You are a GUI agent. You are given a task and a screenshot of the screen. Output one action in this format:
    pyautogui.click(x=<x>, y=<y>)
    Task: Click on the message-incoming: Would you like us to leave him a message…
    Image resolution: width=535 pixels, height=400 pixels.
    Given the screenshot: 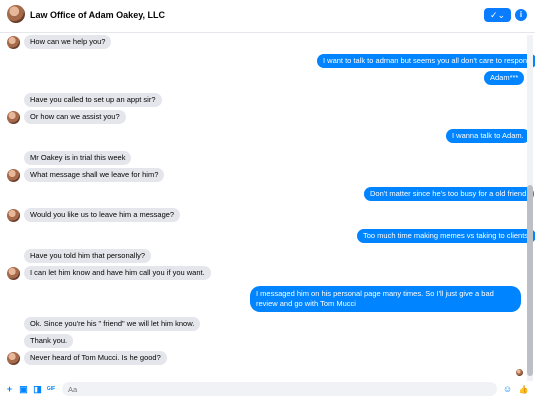 What is the action you would take?
    pyautogui.click(x=102, y=215)
    